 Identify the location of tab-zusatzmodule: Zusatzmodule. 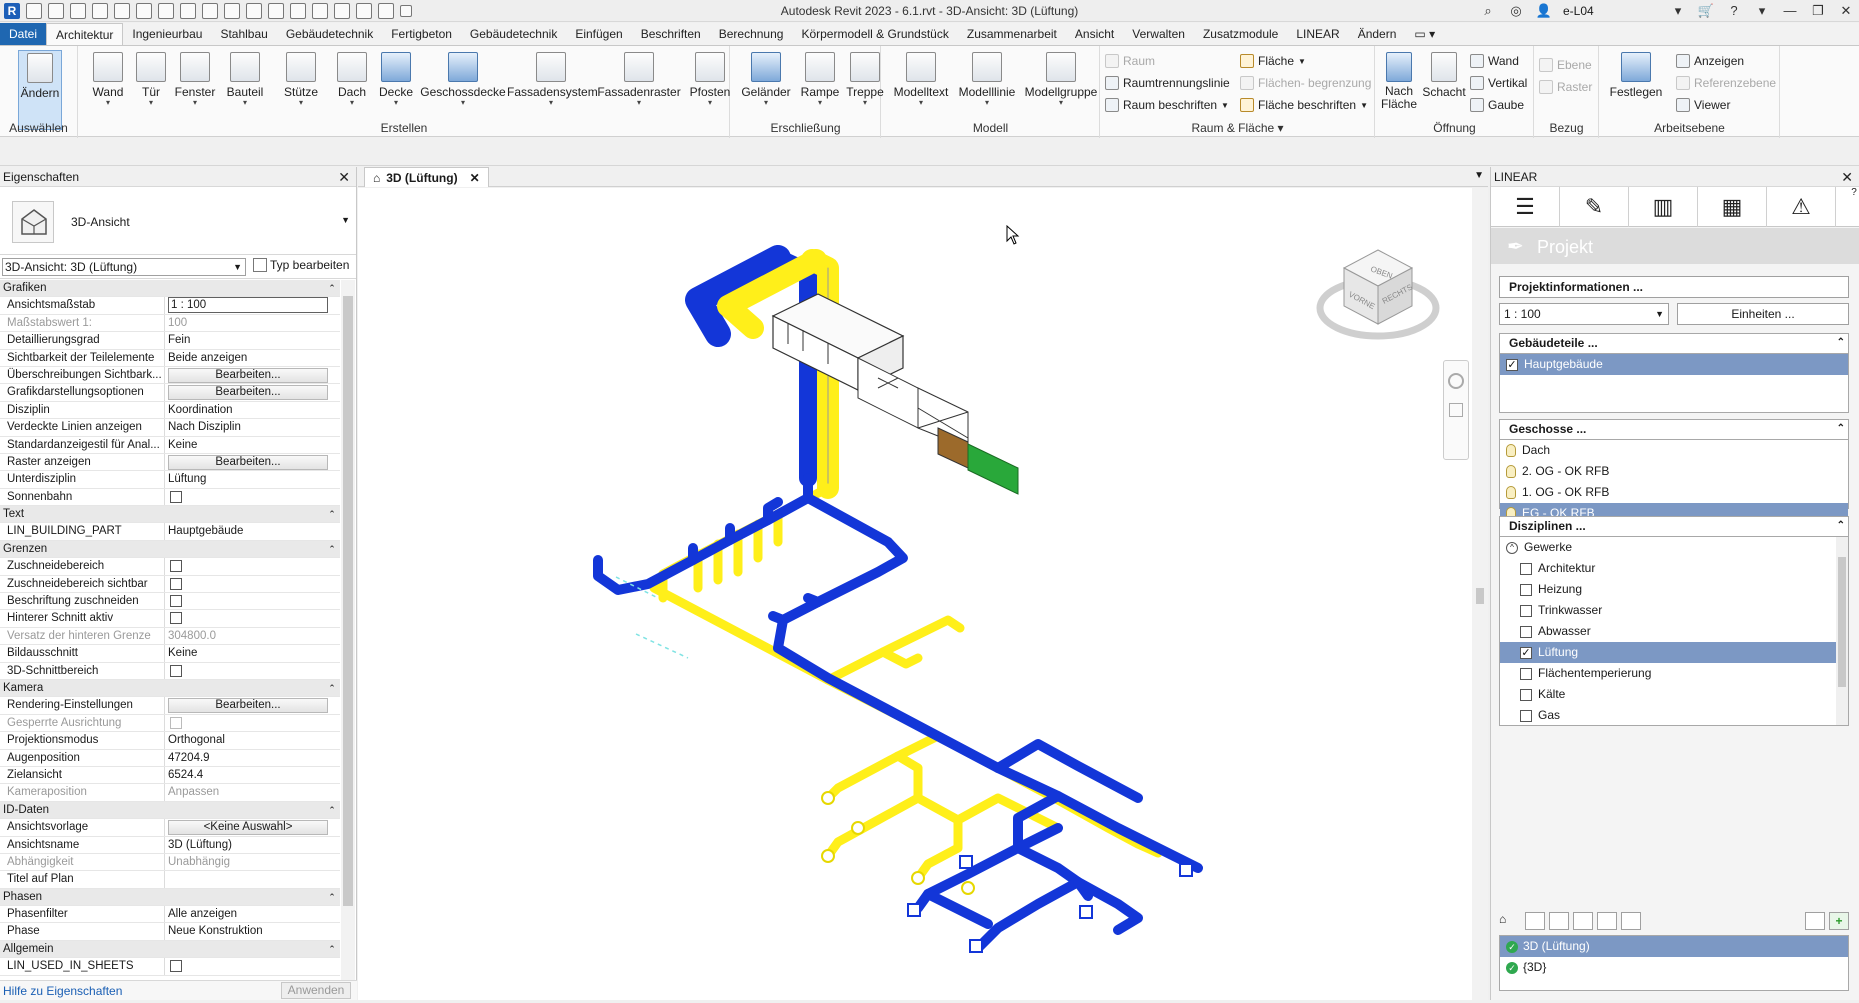
(1240, 34).